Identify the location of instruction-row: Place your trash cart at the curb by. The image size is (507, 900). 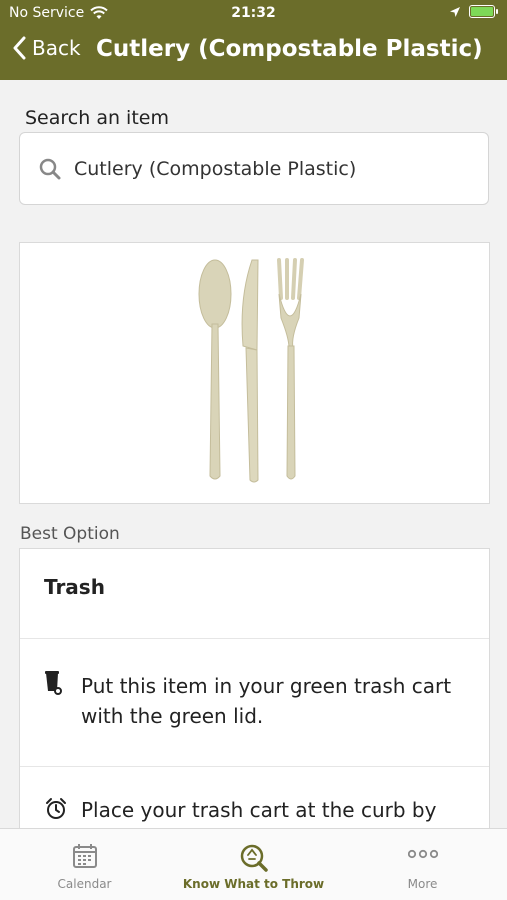
(254, 797).